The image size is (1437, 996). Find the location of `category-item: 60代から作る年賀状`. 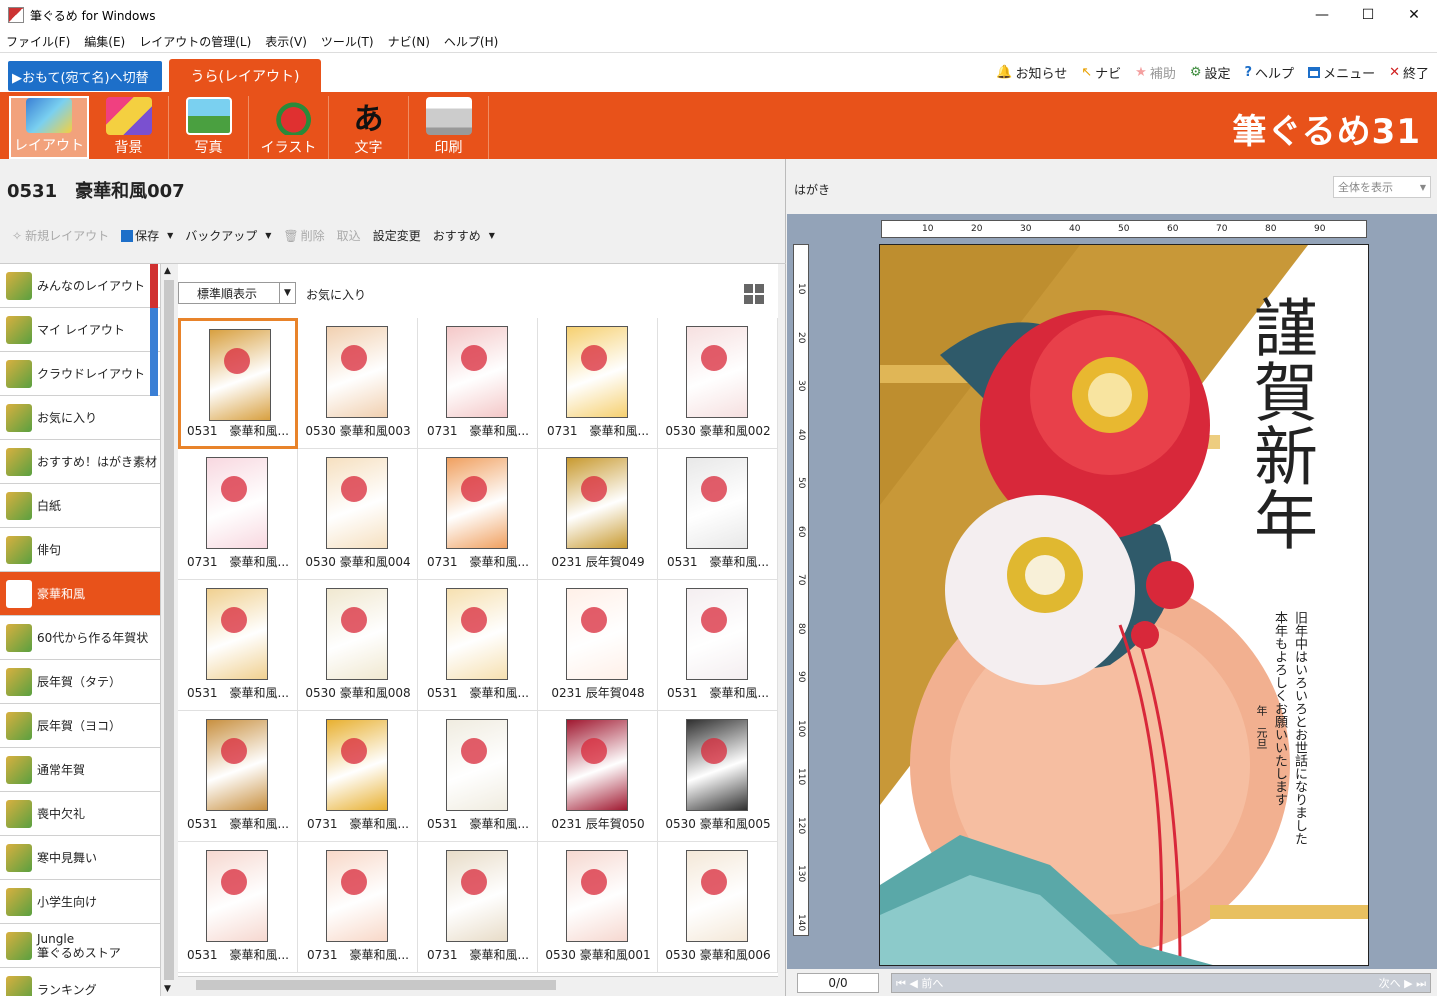

category-item: 60代から作る年賀状 is located at coordinates (80, 638).